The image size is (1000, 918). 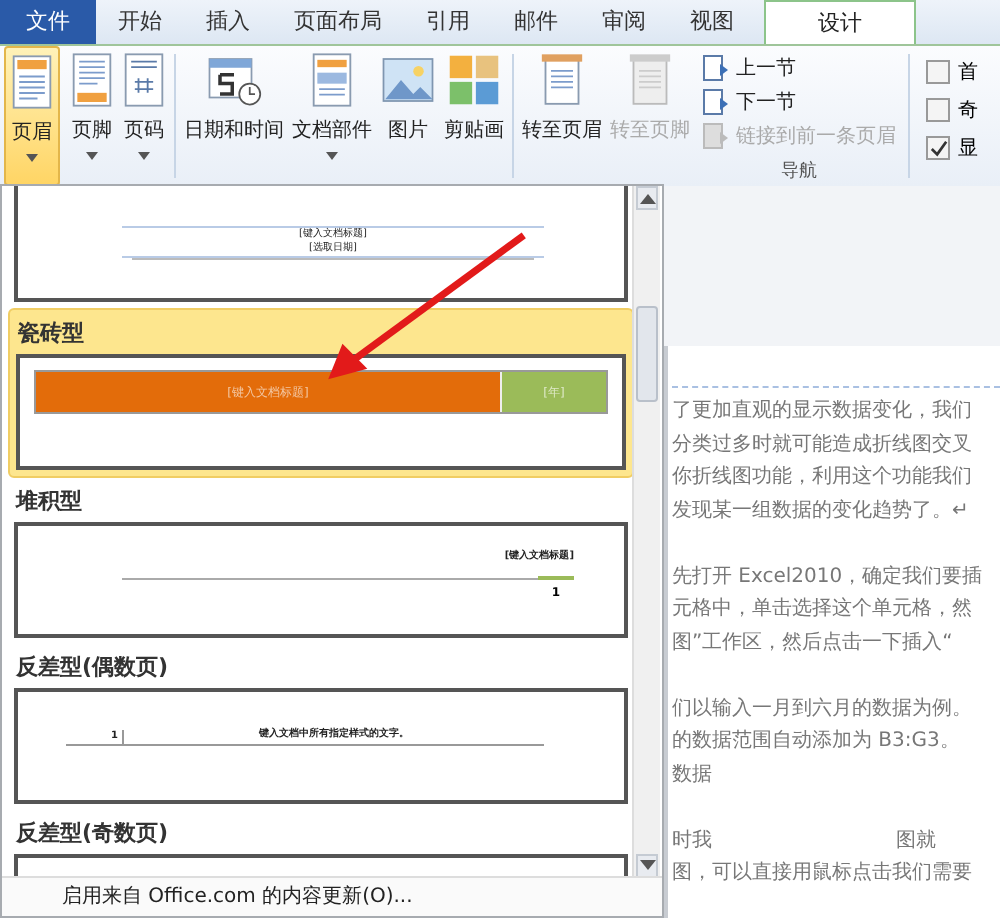 I want to click on ribbon-button: 剪贴画, so click(x=474, y=116).